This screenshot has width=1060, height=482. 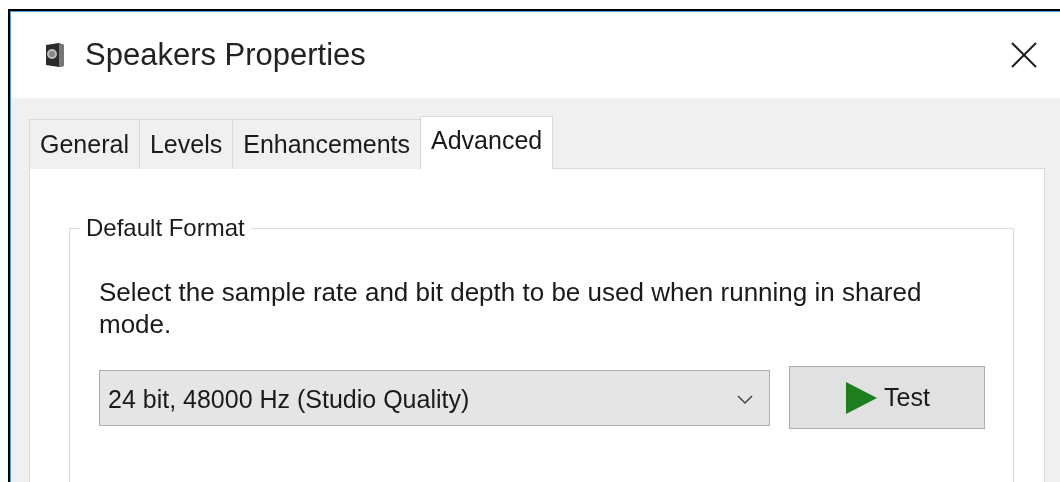 I want to click on chevron-icon, so click(x=745, y=399).